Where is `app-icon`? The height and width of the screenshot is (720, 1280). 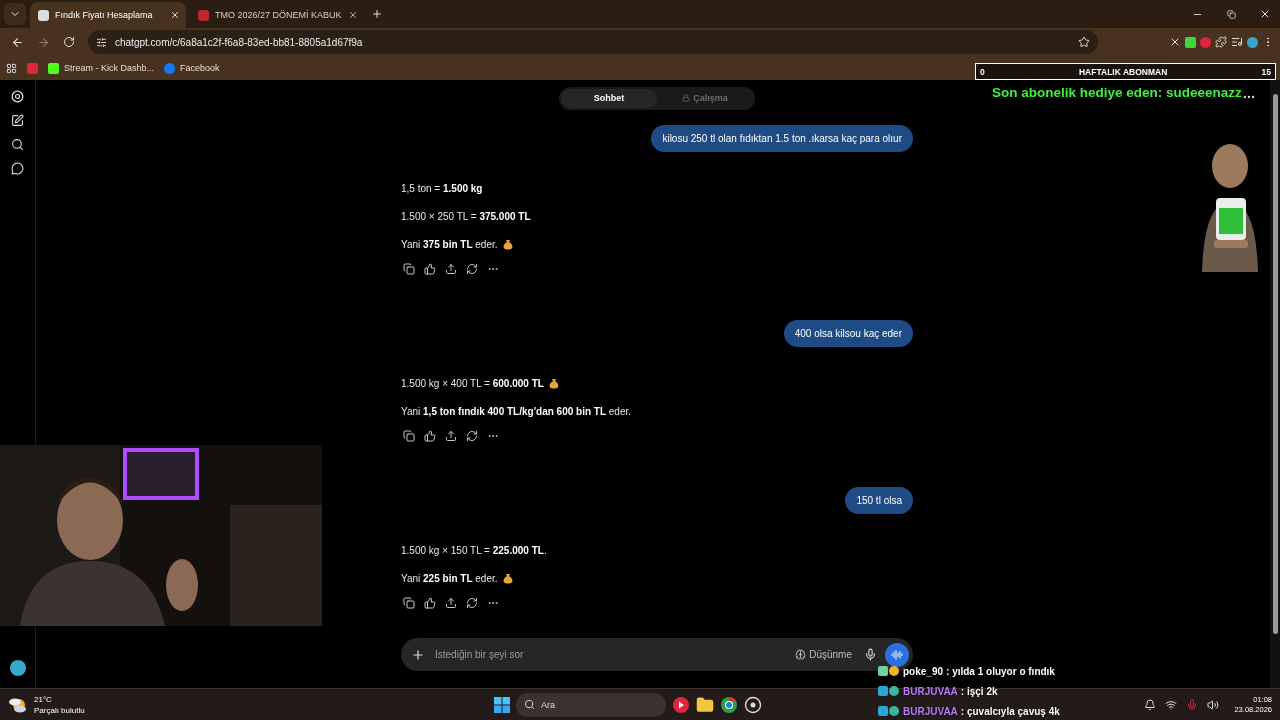 app-icon is located at coordinates (753, 704).